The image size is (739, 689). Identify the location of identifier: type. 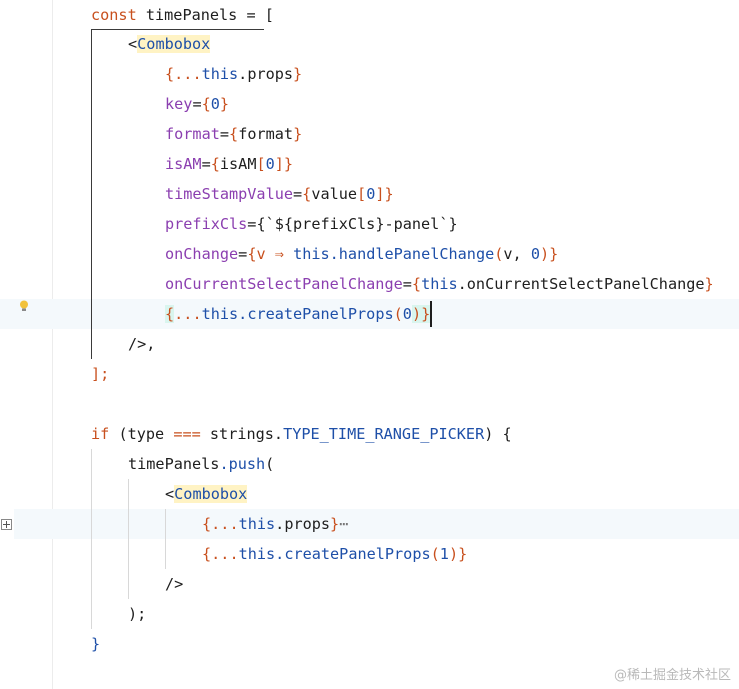
(146, 434).